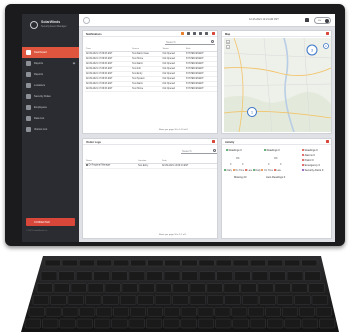 This screenshot has width=351, height=335. What do you see at coordinates (212, 41) in the screenshot?
I see `search-icon` at bounding box center [212, 41].